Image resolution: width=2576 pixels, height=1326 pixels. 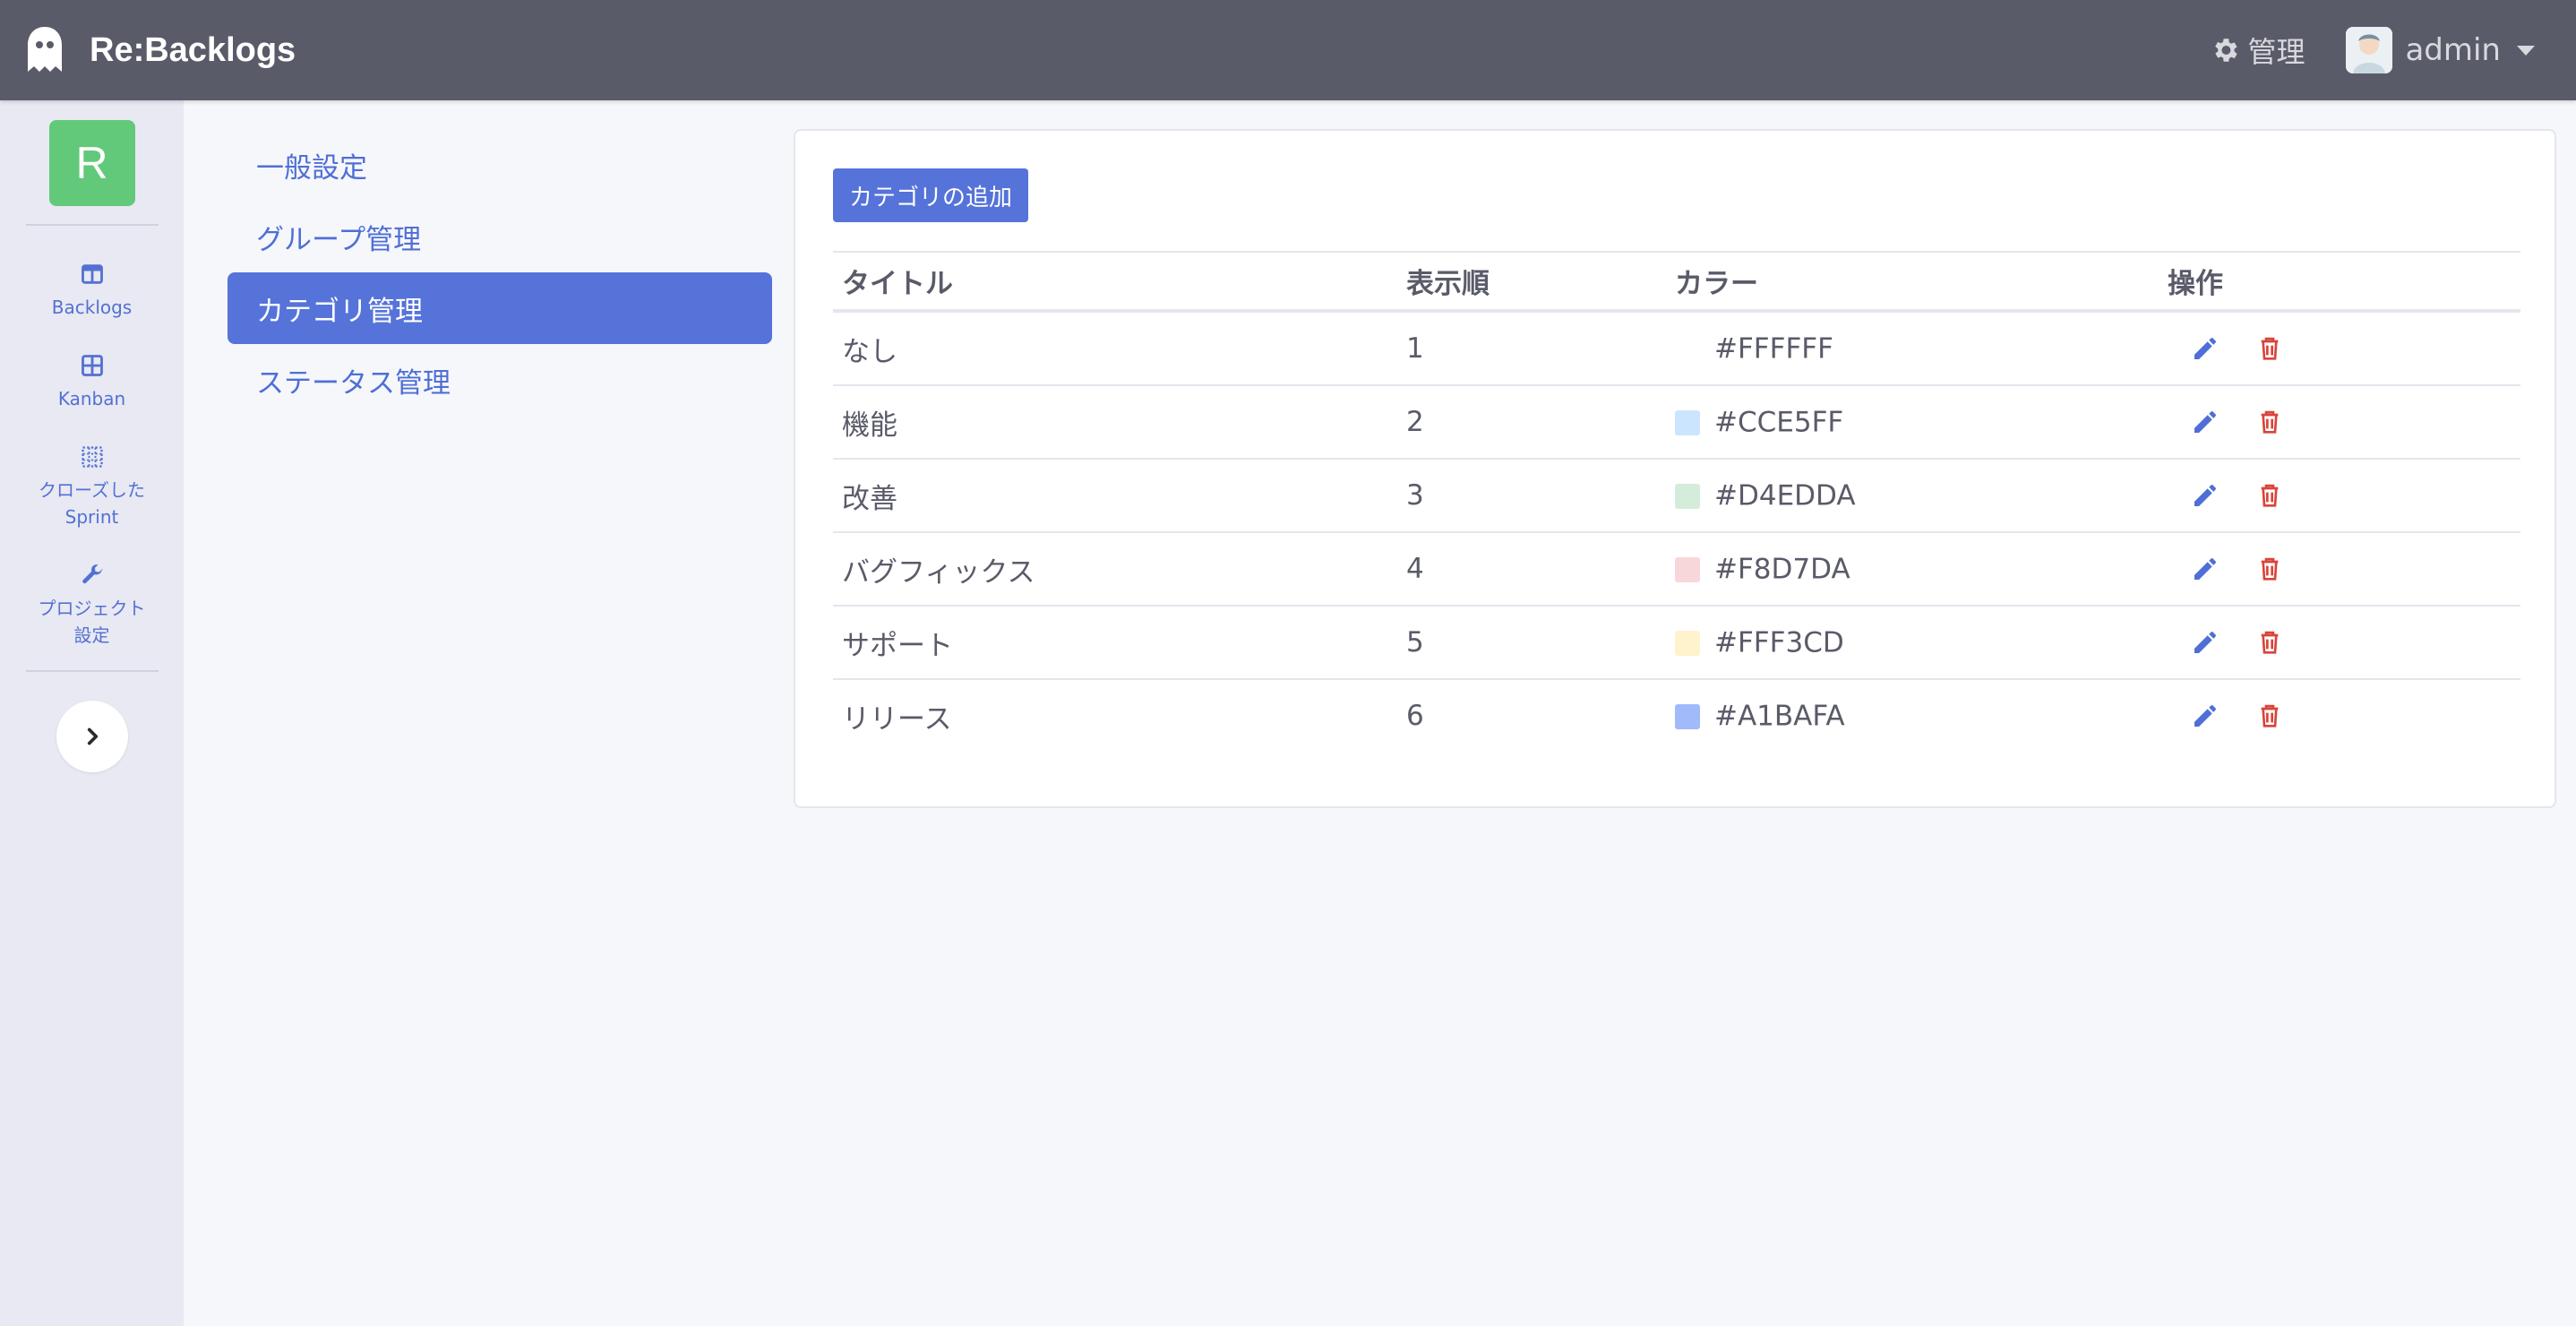 I want to click on category-color-code: #F8D7DA, so click(x=1782, y=569).